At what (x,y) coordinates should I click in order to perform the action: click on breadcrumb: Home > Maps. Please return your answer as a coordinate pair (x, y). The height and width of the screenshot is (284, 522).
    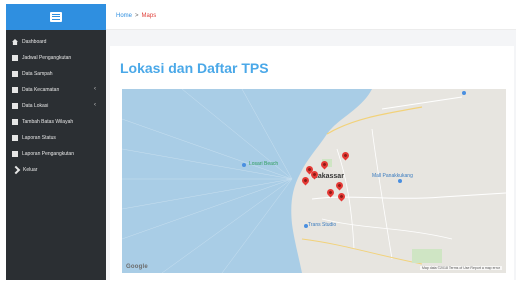
    Looking at the image, I should click on (136, 16).